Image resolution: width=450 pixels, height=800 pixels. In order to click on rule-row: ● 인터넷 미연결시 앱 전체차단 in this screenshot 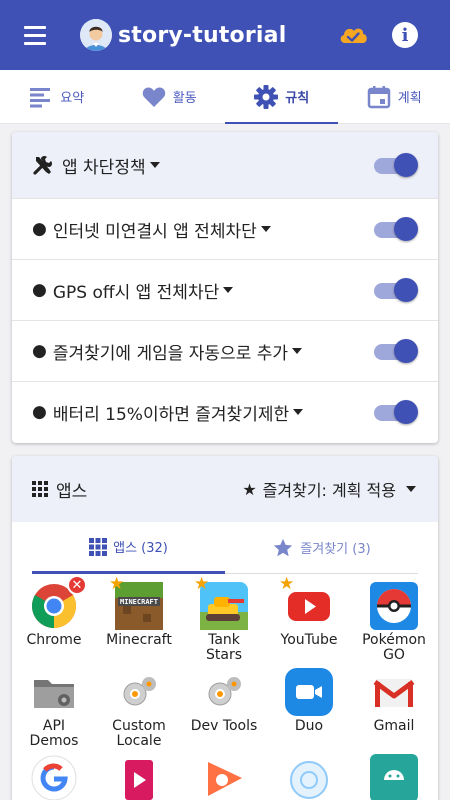, I will do `click(225, 228)`.